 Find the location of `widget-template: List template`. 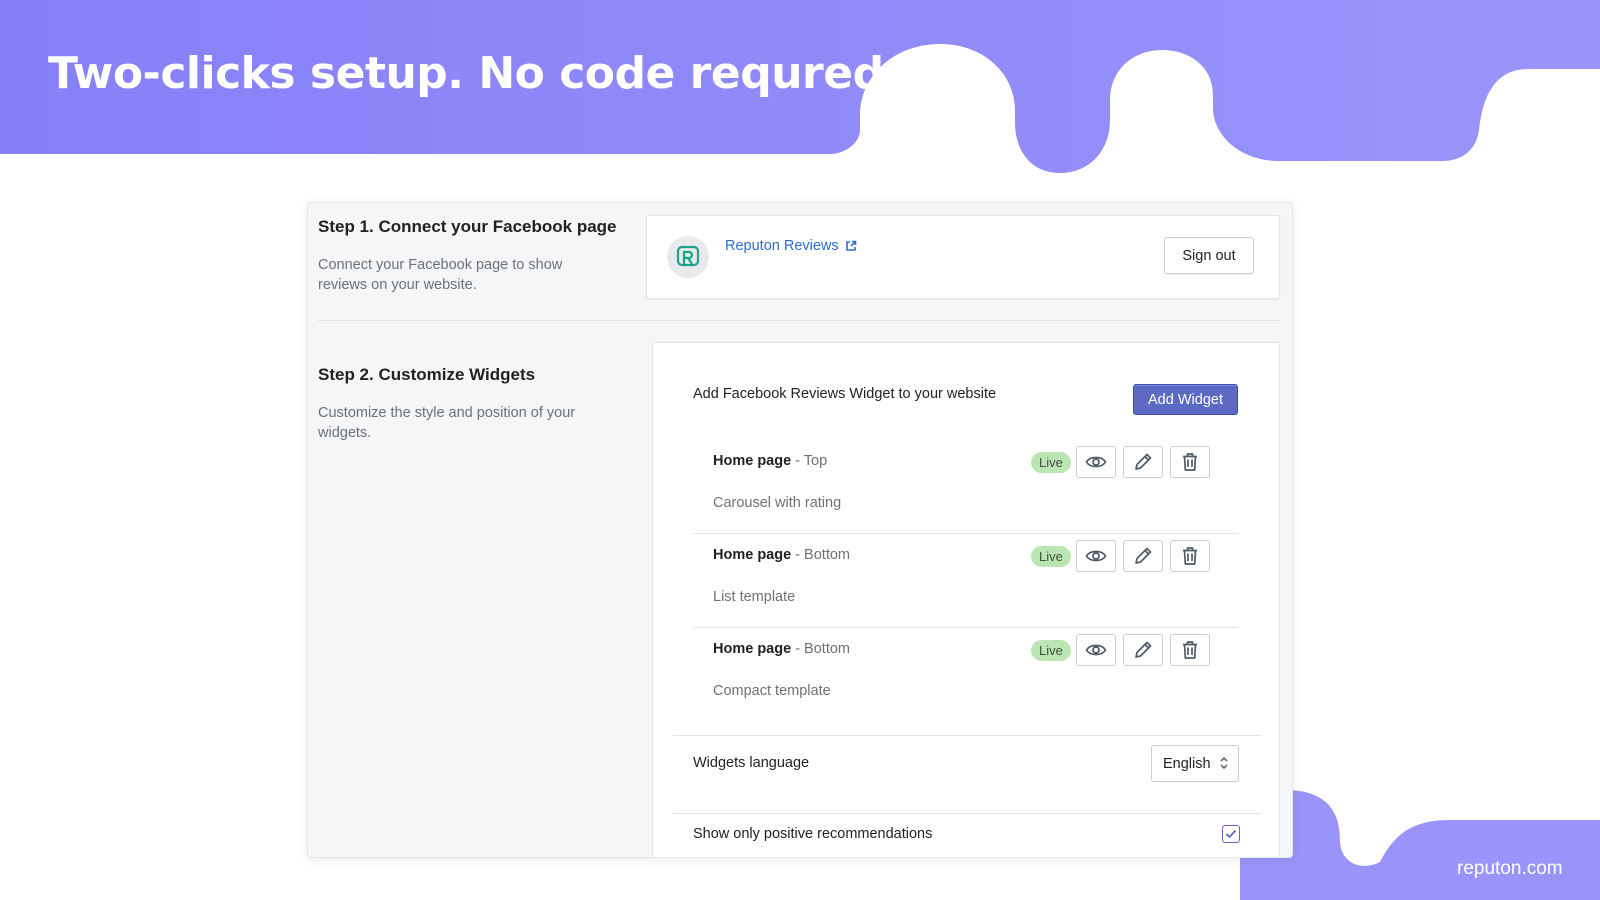

widget-template: List template is located at coordinates (754, 597).